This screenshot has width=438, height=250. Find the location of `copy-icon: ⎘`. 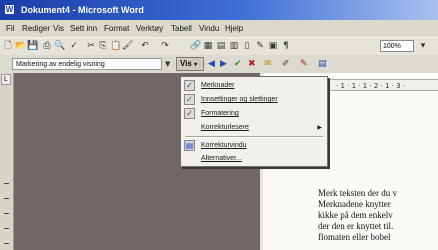

copy-icon: ⎘ is located at coordinates (103, 46).